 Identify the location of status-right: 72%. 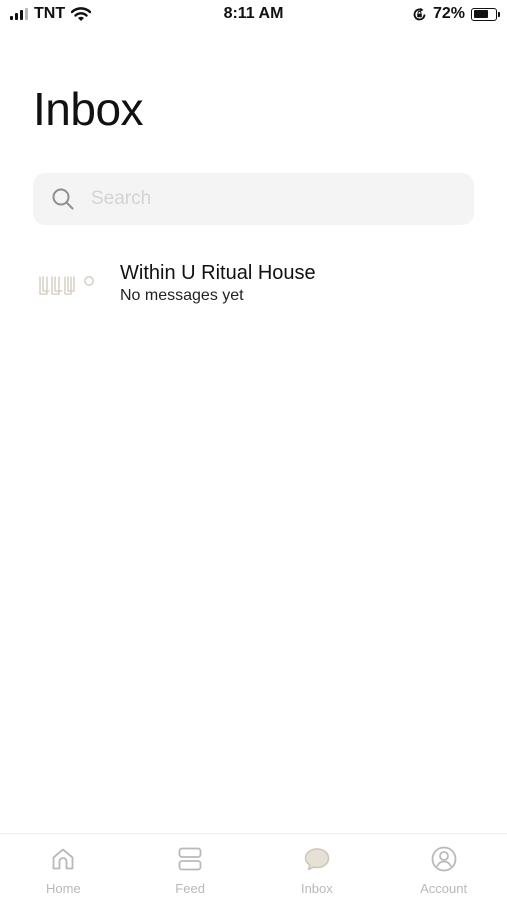
(456, 14).